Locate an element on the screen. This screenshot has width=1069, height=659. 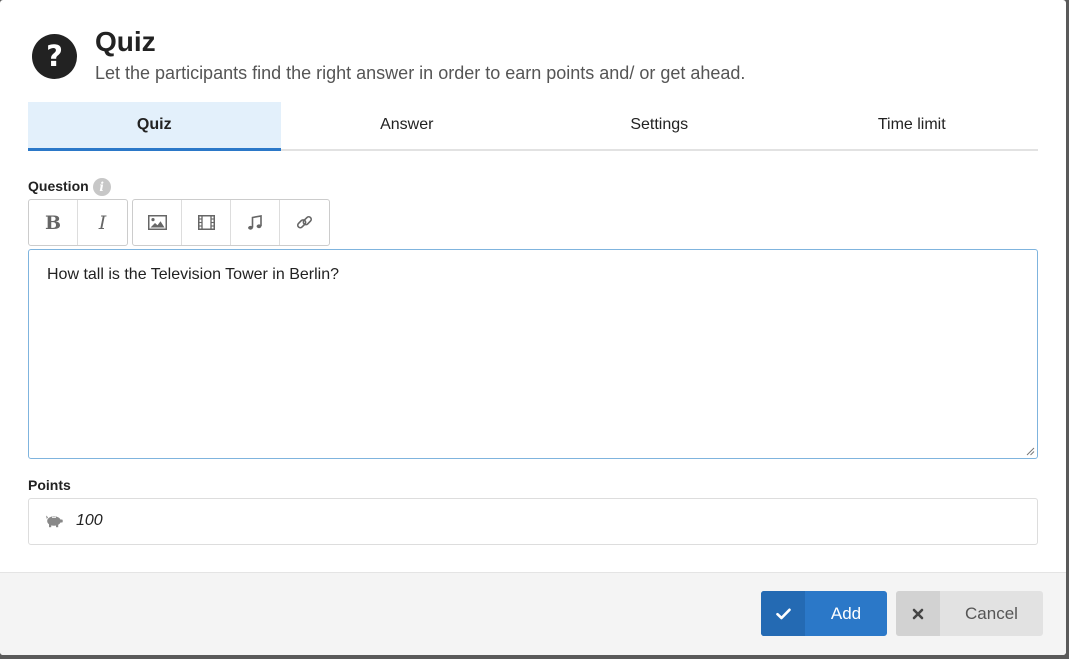
italic-icon: I is located at coordinates (102, 222).